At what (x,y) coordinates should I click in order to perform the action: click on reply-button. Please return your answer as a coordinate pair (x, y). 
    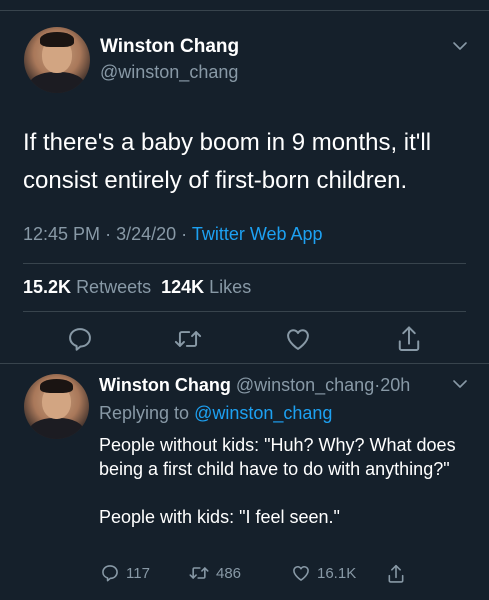
    Looking at the image, I should click on (80, 339).